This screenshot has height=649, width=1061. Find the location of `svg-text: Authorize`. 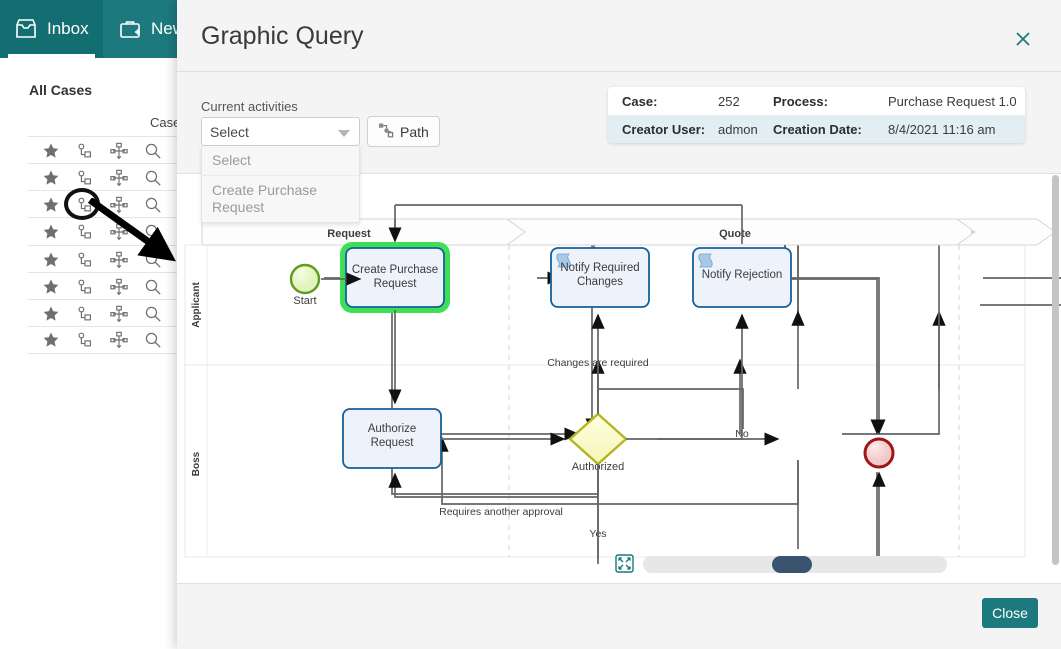

svg-text: Authorize is located at coordinates (392, 429).